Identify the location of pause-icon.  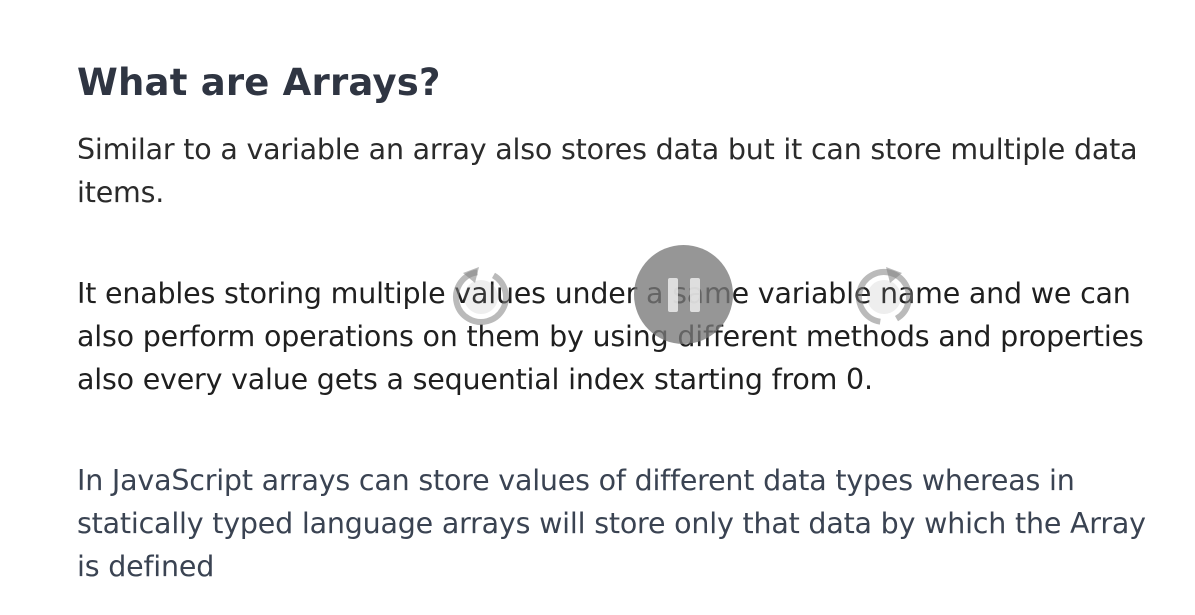
(683, 294).